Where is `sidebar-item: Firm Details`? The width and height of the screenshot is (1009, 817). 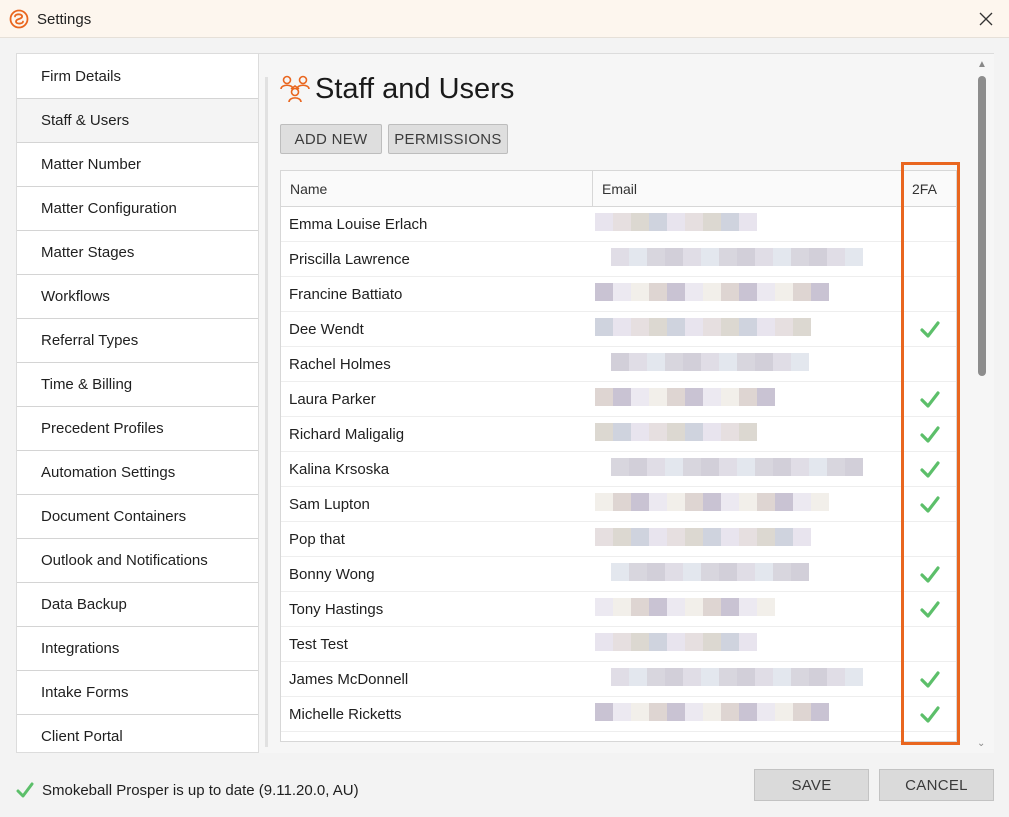 sidebar-item: Firm Details is located at coordinates (137, 76).